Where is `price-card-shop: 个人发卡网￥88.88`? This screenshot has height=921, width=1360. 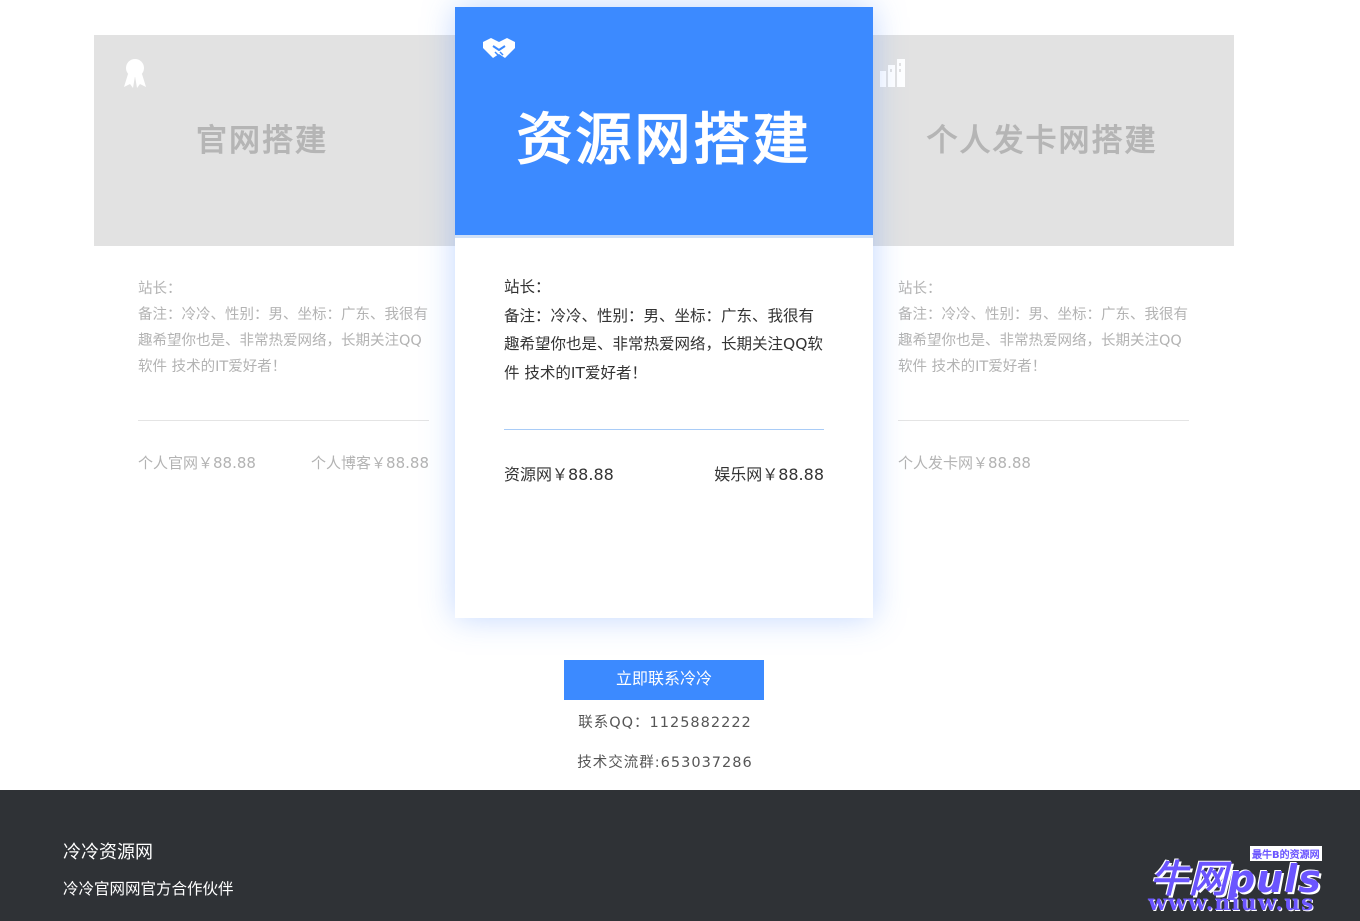 price-card-shop: 个人发卡网￥88.88 is located at coordinates (964, 463).